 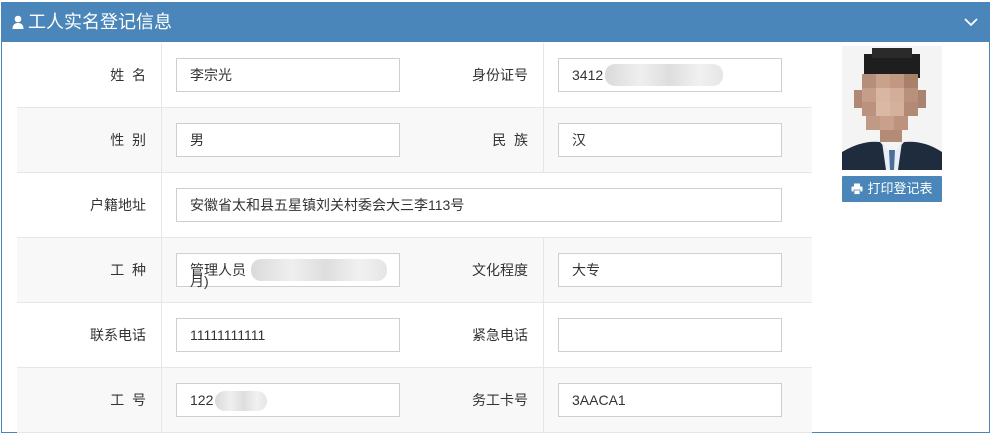 What do you see at coordinates (414, 335) in the screenshot?
I see `form-row-phone: 联系电话 11111111111 紧急电话` at bounding box center [414, 335].